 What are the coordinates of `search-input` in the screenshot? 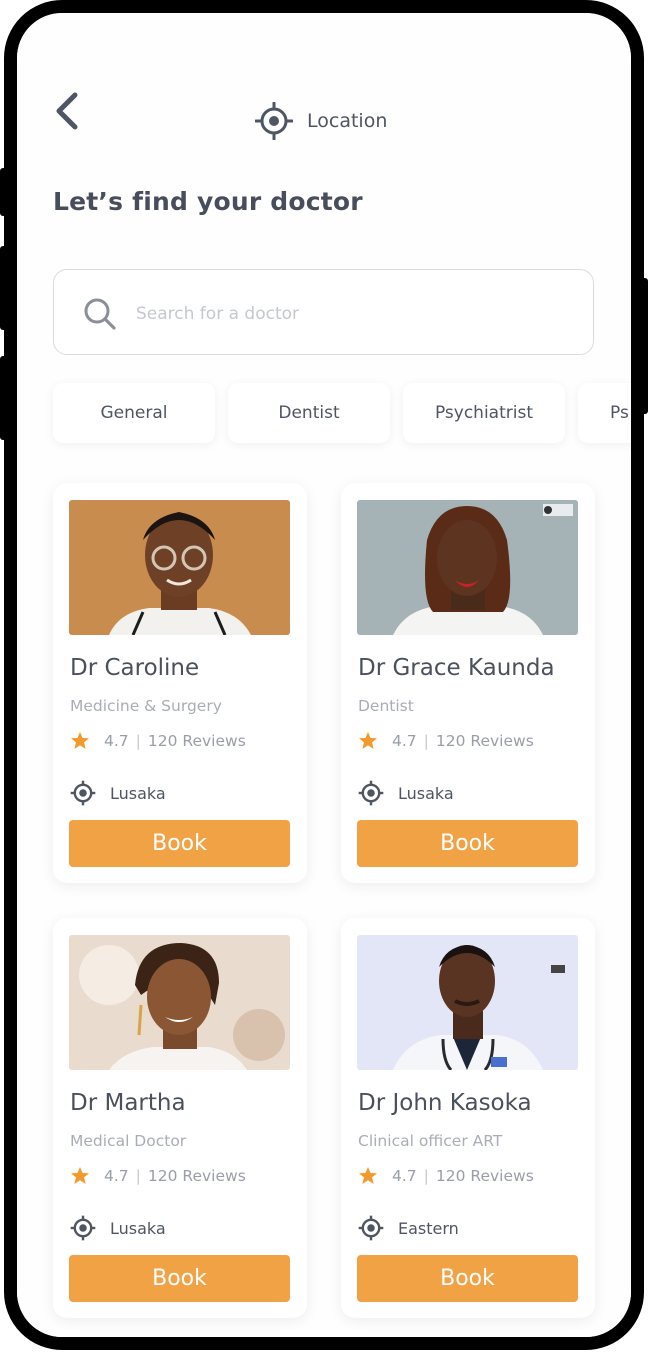 It's located at (346, 314).